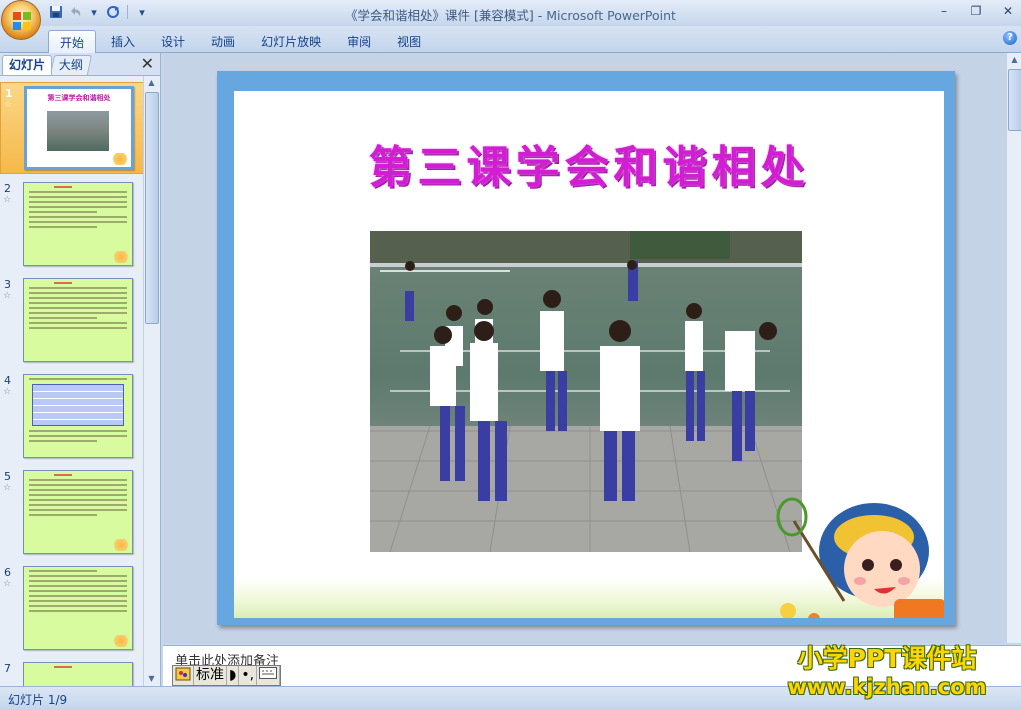  I want to click on slide-thumbnail-2: 2 ☆, so click(71, 223).